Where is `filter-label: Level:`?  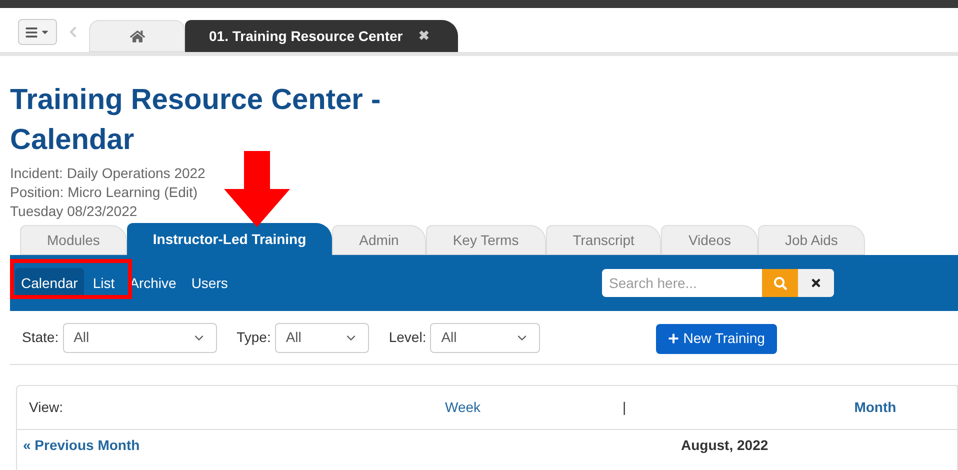
filter-label: Level: is located at coordinates (407, 337).